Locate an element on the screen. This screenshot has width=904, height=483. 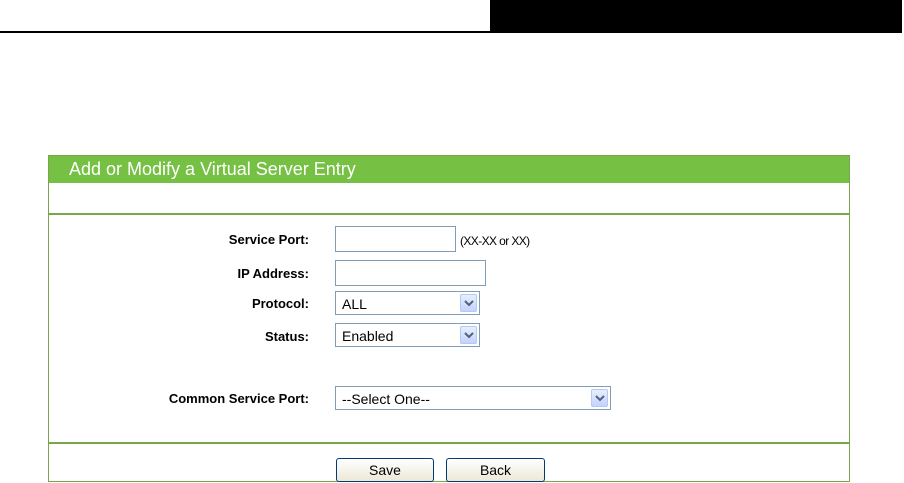
bottom-separator is located at coordinates (449, 443).